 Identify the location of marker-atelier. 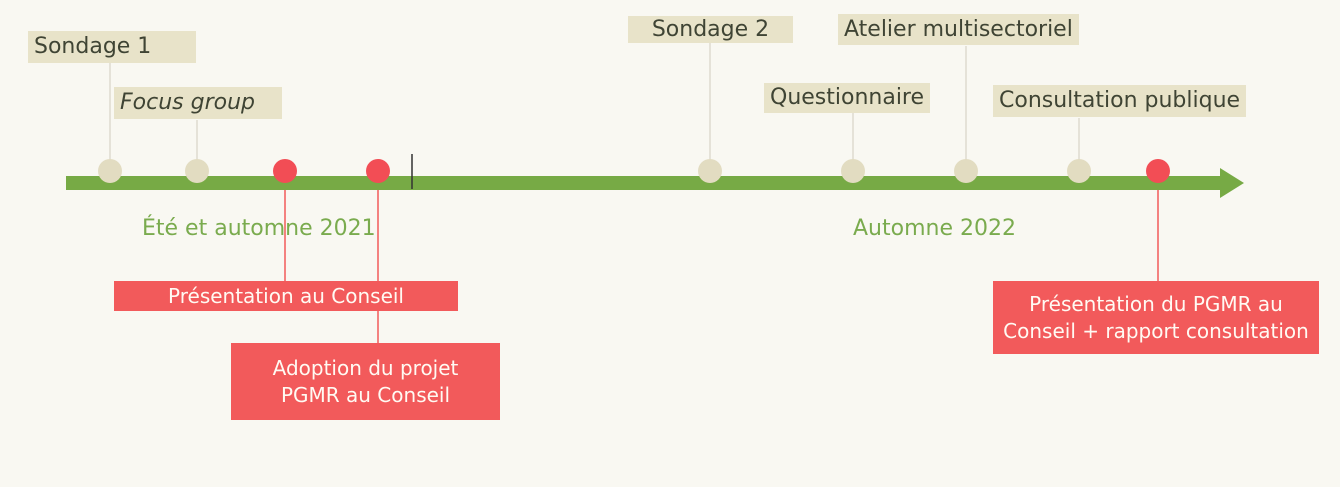
(966, 171).